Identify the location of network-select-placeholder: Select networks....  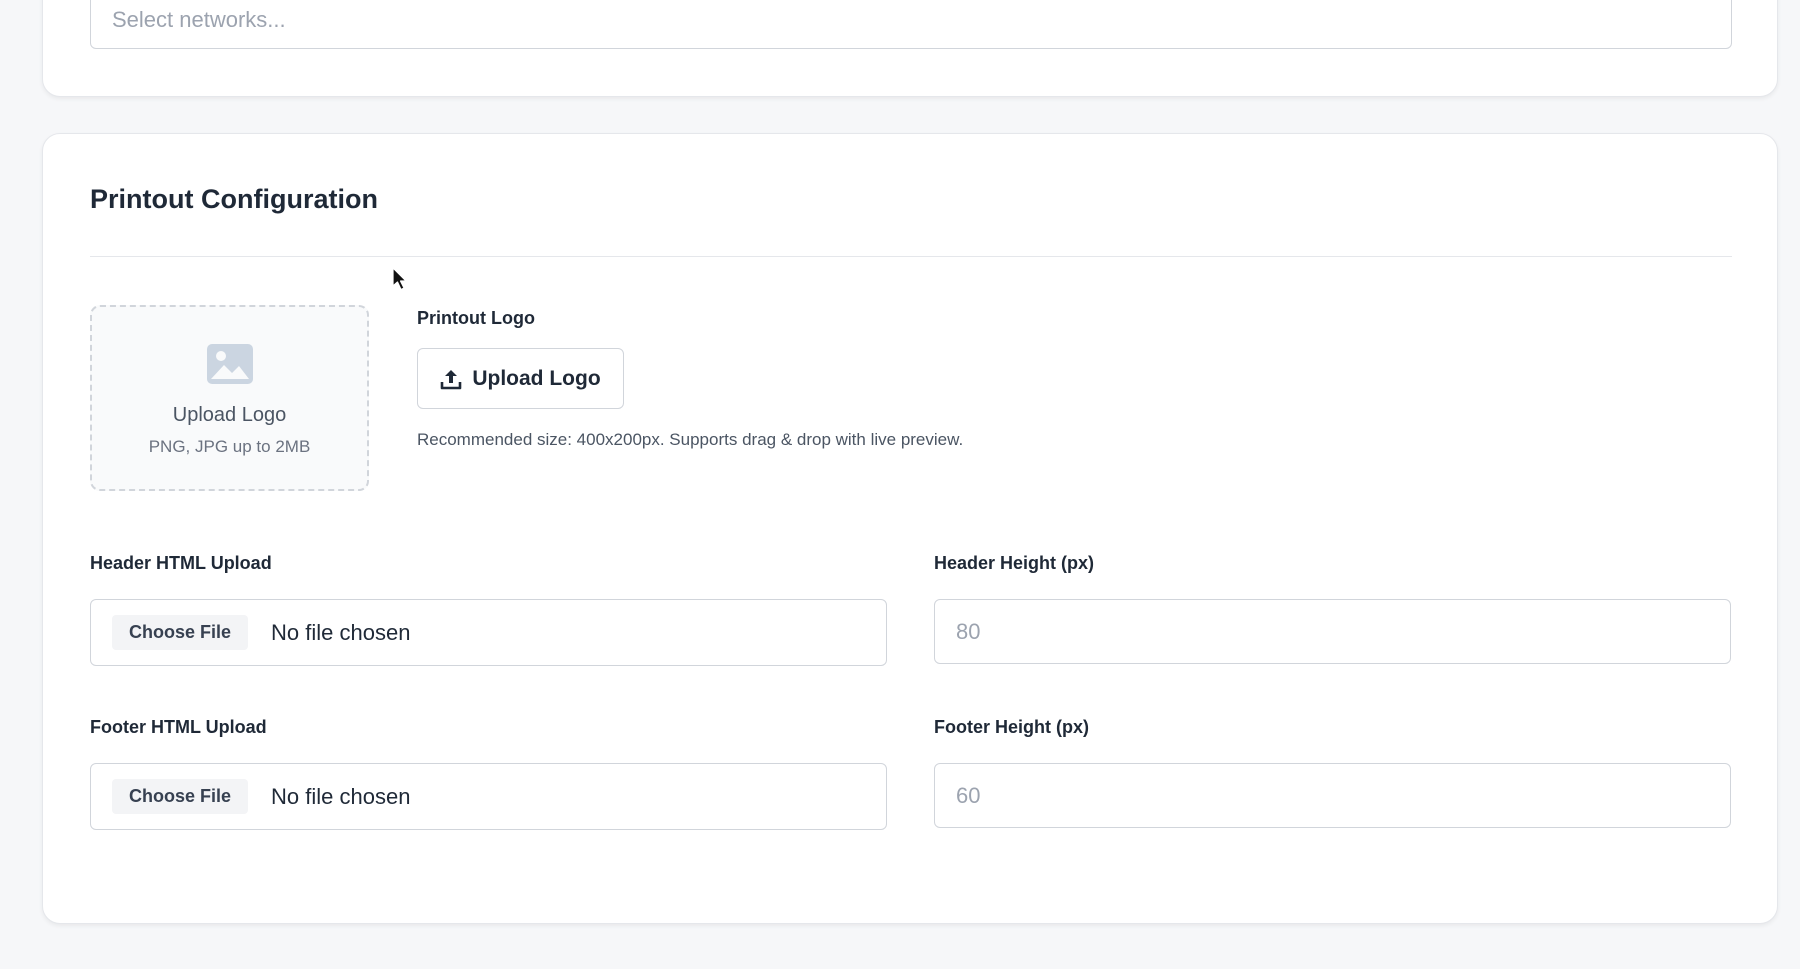
(199, 19).